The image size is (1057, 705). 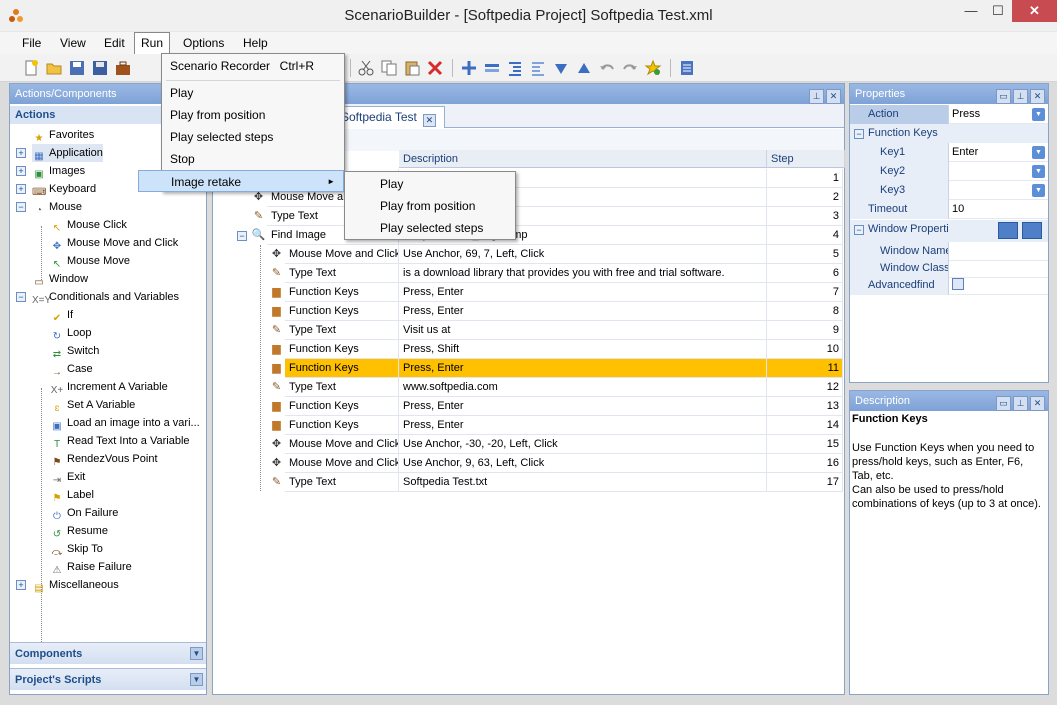 What do you see at coordinates (100, 68) in the screenshot?
I see `save-all-icon` at bounding box center [100, 68].